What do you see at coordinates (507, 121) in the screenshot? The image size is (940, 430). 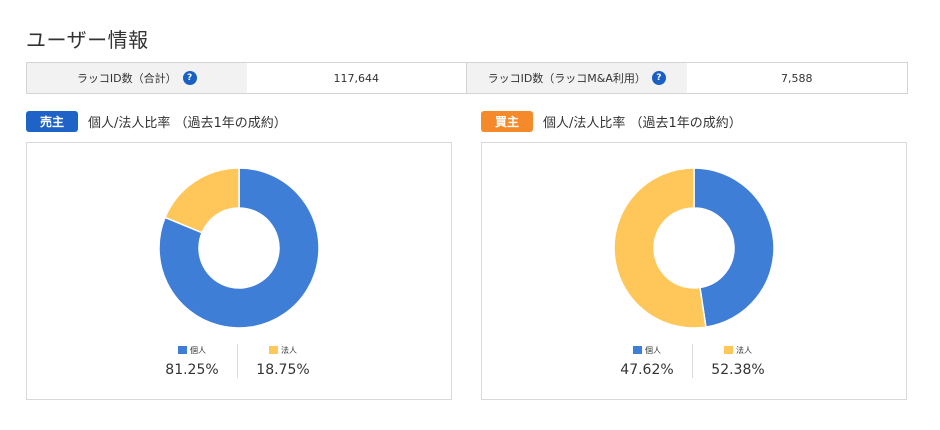 I see `buyer-badge: 買主` at bounding box center [507, 121].